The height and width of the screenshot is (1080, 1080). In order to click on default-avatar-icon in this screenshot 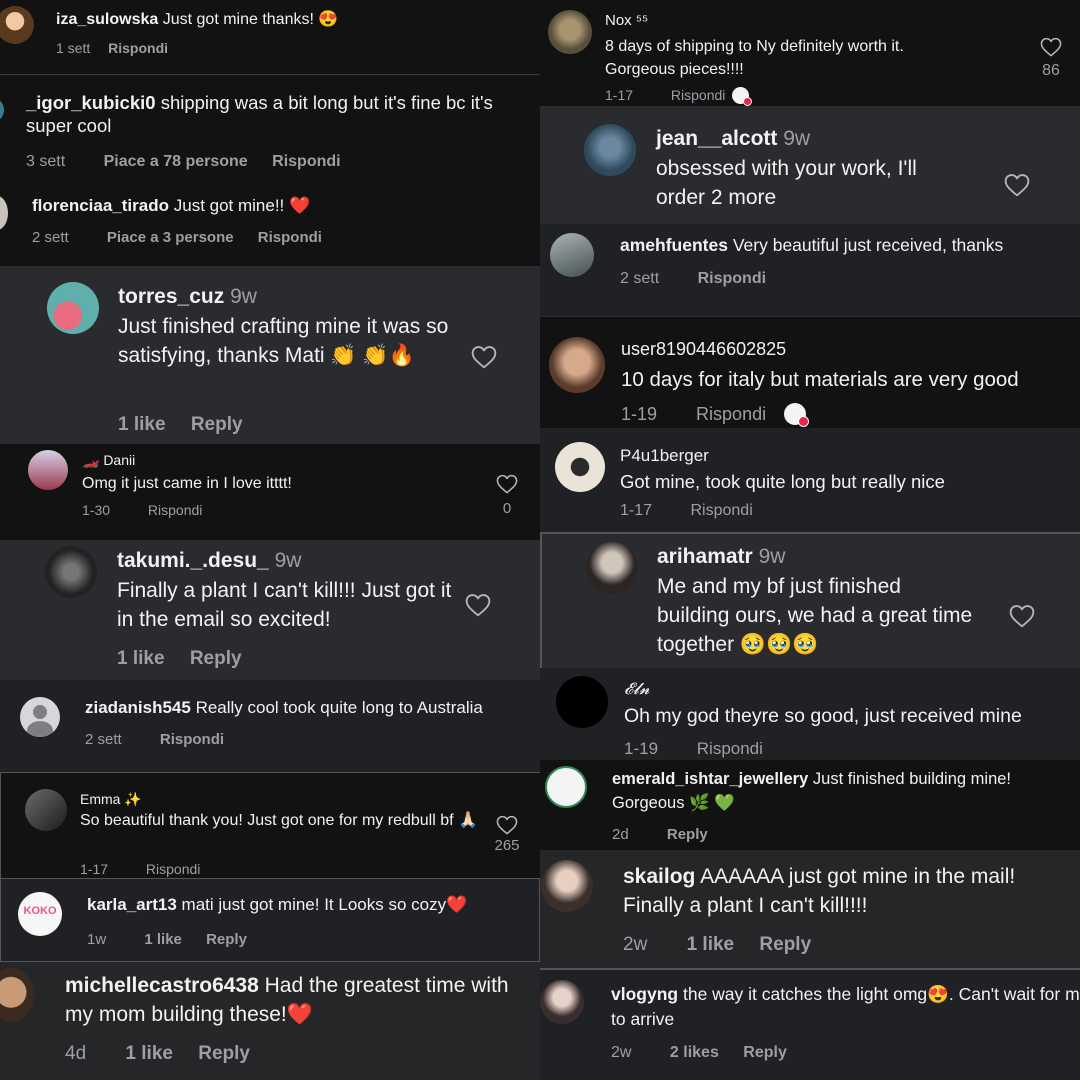, I will do `click(40, 717)`.